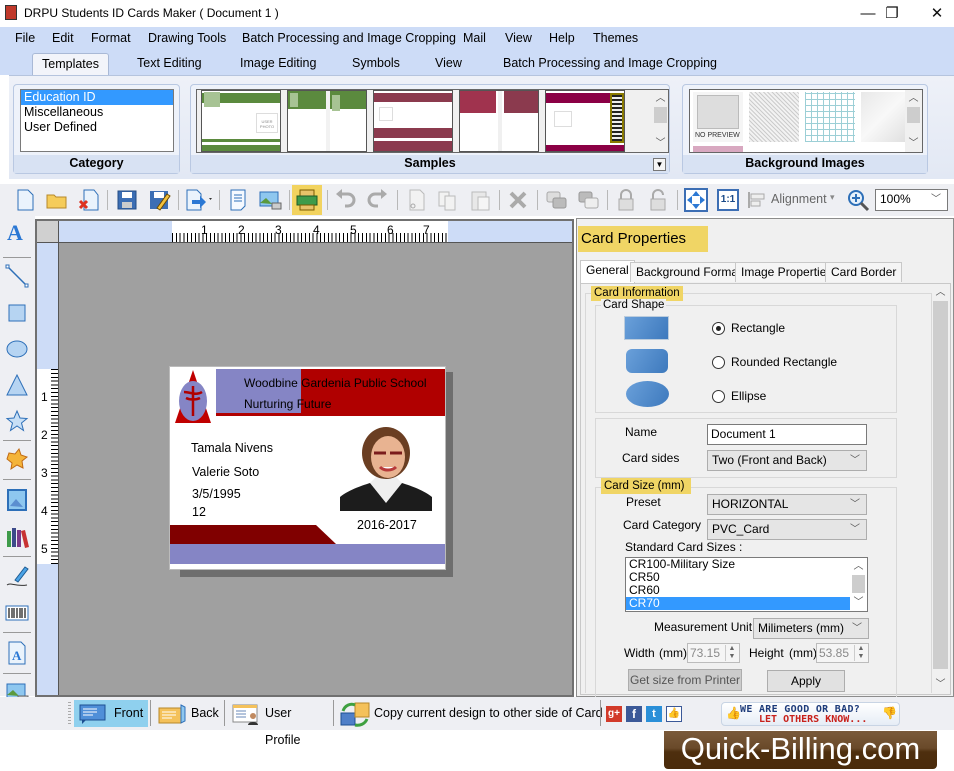 Image resolution: width=954 pixels, height=771 pixels. I want to click on card-student-name: Tamala Nivens, so click(232, 448).